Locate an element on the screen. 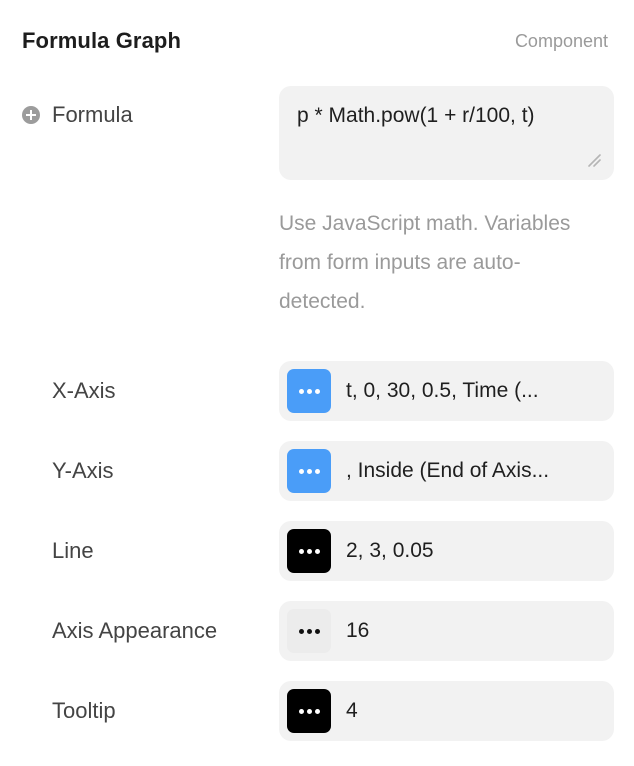 The image size is (634, 766). property-value: 2, 3, 0.05 is located at coordinates (390, 550).